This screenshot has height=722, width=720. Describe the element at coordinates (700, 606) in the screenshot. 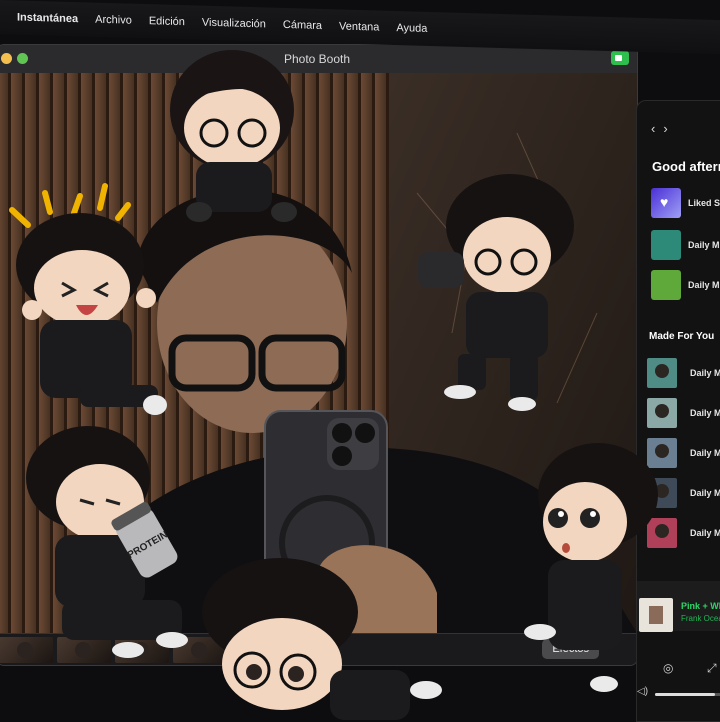

I see `track-title: Pink + Whi` at that location.